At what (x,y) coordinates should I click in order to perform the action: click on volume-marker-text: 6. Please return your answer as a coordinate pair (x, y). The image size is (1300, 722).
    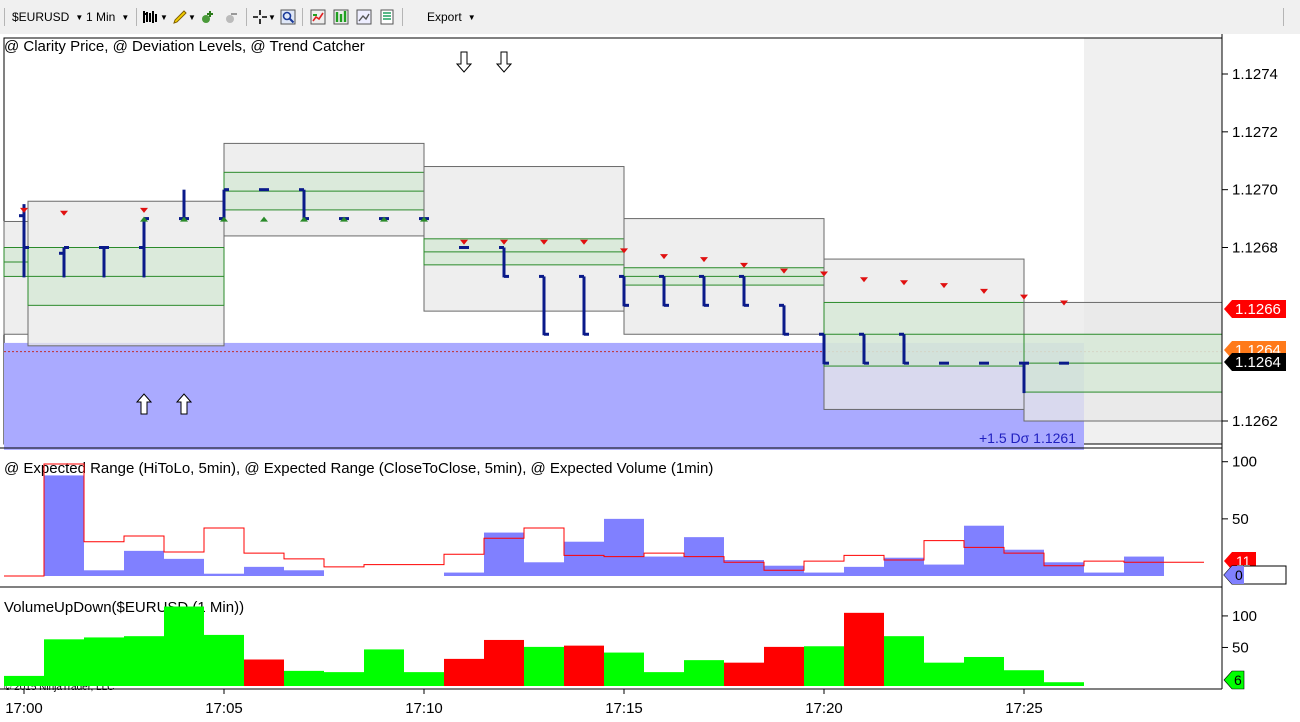
    Looking at the image, I should click on (1238, 680).